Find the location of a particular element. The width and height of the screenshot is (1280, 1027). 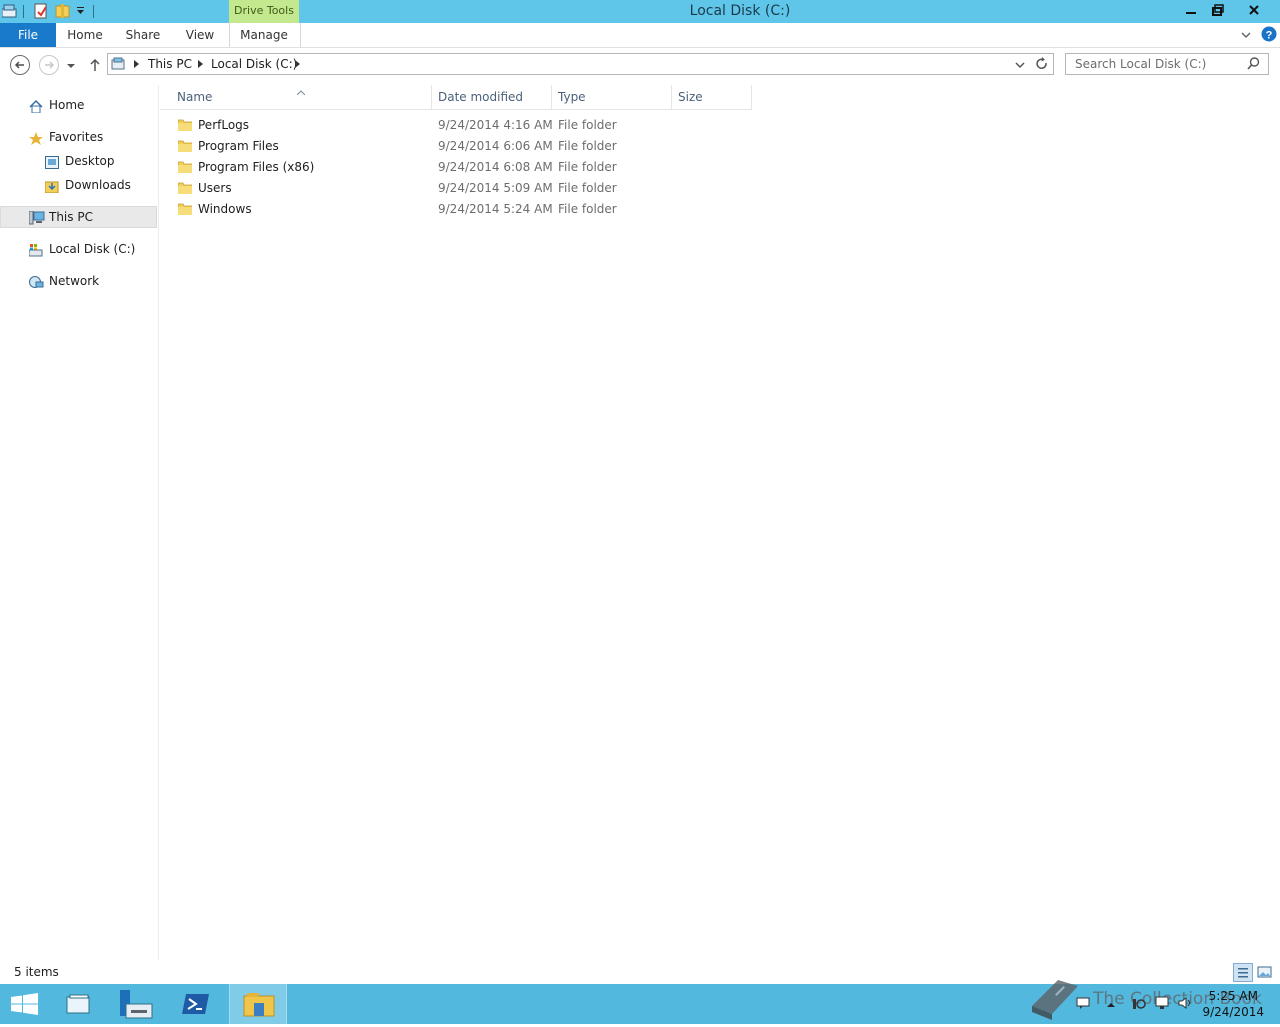

tab-file: File is located at coordinates (28, 35).